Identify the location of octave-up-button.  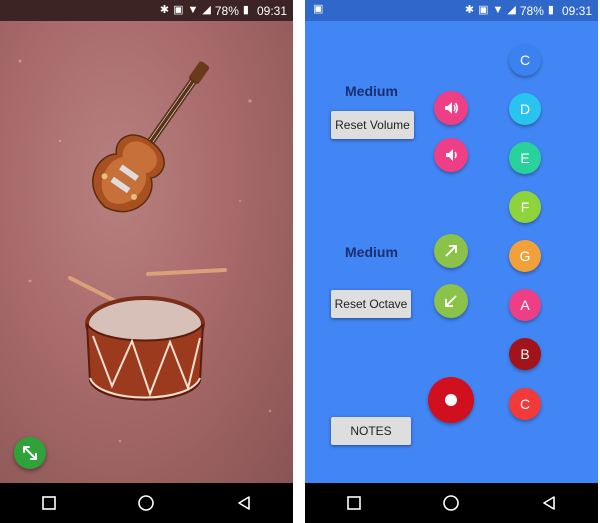
(451, 251).